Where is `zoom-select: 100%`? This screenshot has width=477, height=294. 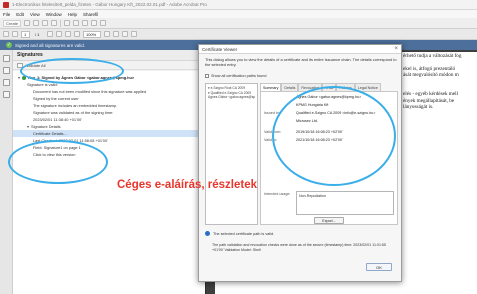
zoom-select: 100% is located at coordinates (92, 34).